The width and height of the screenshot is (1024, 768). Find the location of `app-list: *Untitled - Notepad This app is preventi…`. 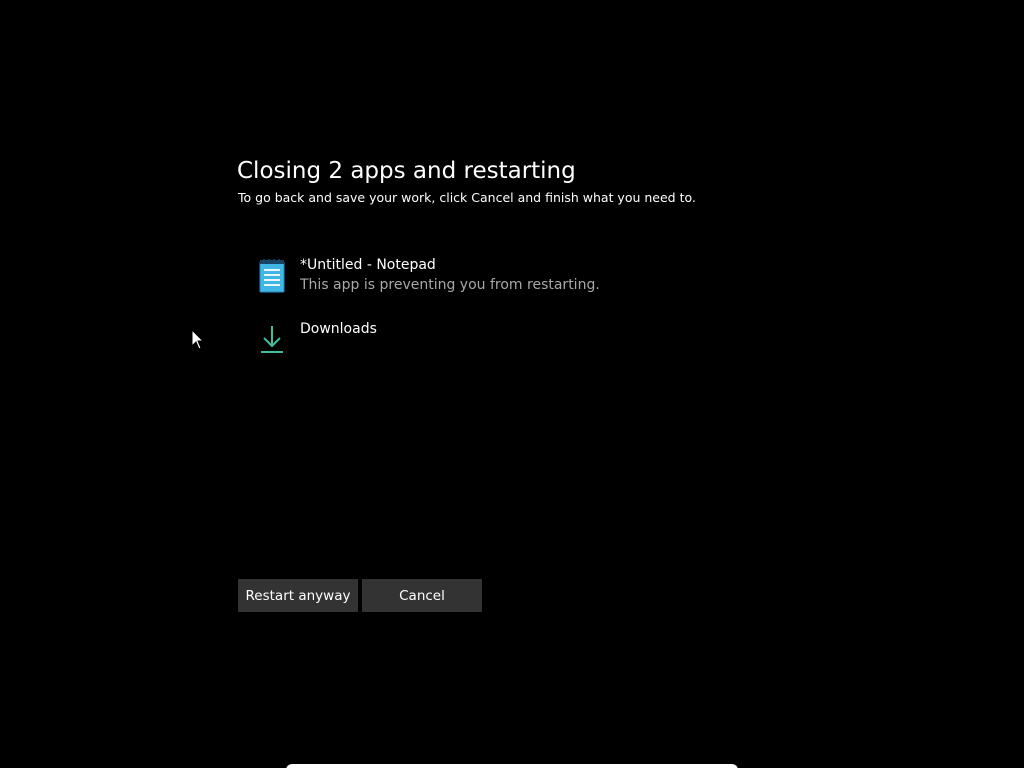

app-list: *Untitled - Notepad This app is preventi… is located at coordinates (506, 319).